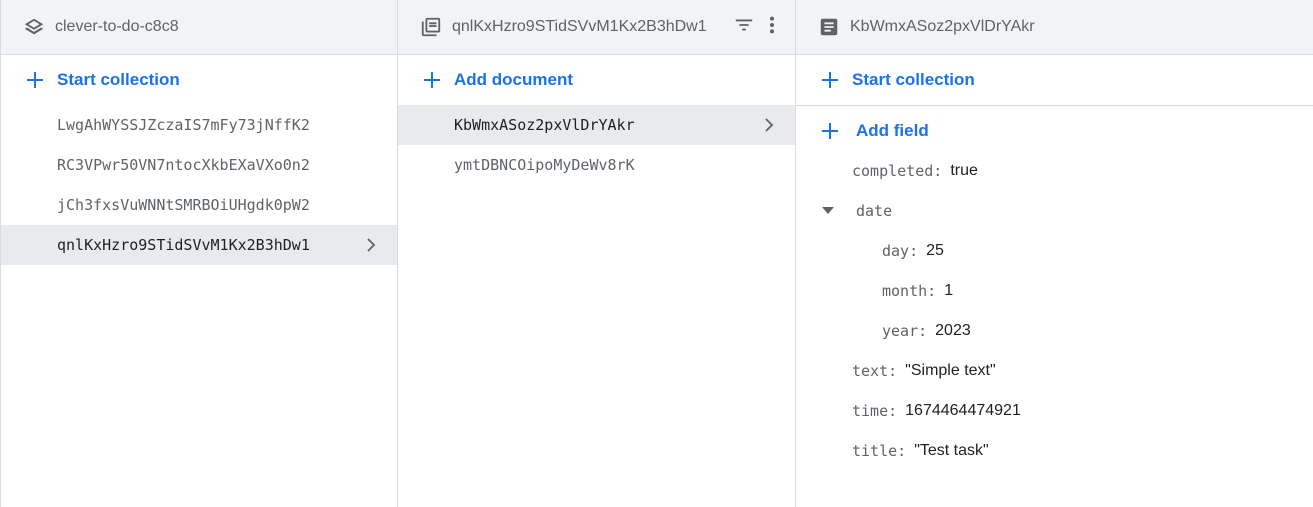 The width and height of the screenshot is (1313, 507). What do you see at coordinates (183, 125) in the screenshot?
I see `collection-row-id: LwgAhWYSSJZczaIS7mFy73jNffK2` at bounding box center [183, 125].